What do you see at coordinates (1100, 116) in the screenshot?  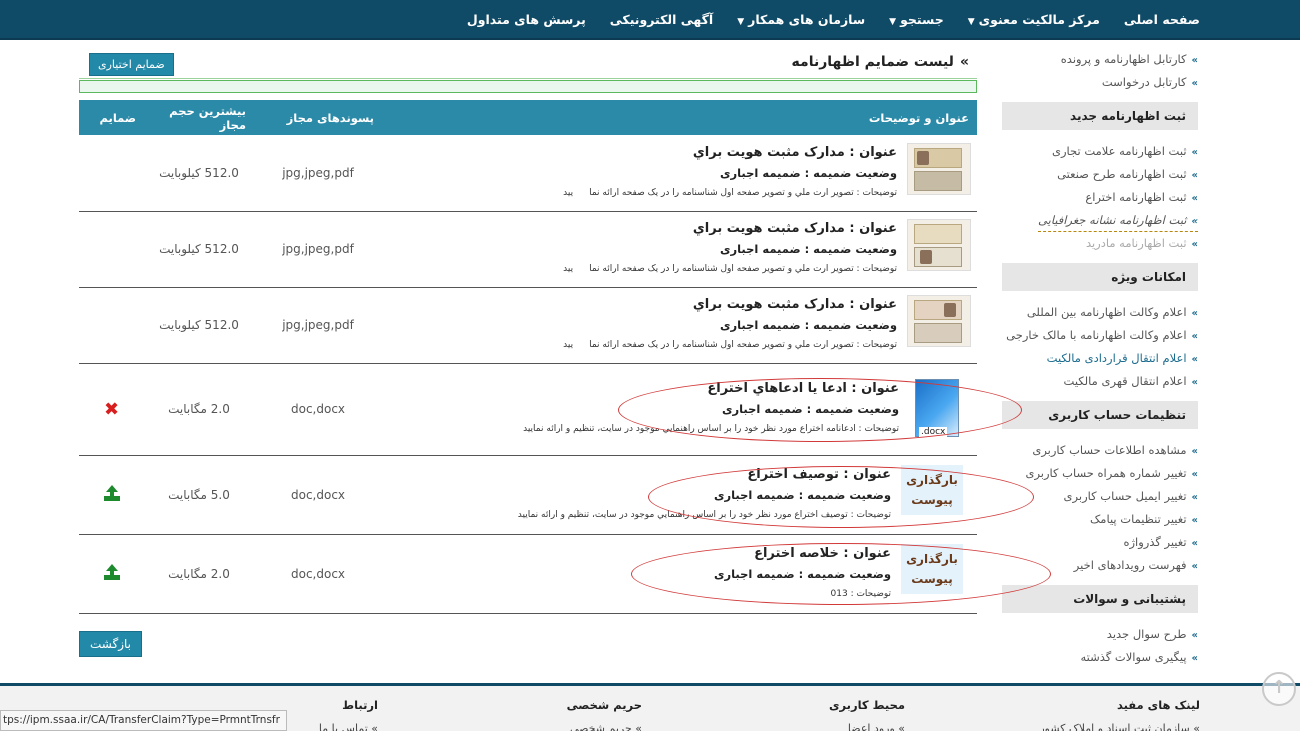 I see `sidebar-heading-new-declaration: ثبت اظهارنامه جدید` at bounding box center [1100, 116].